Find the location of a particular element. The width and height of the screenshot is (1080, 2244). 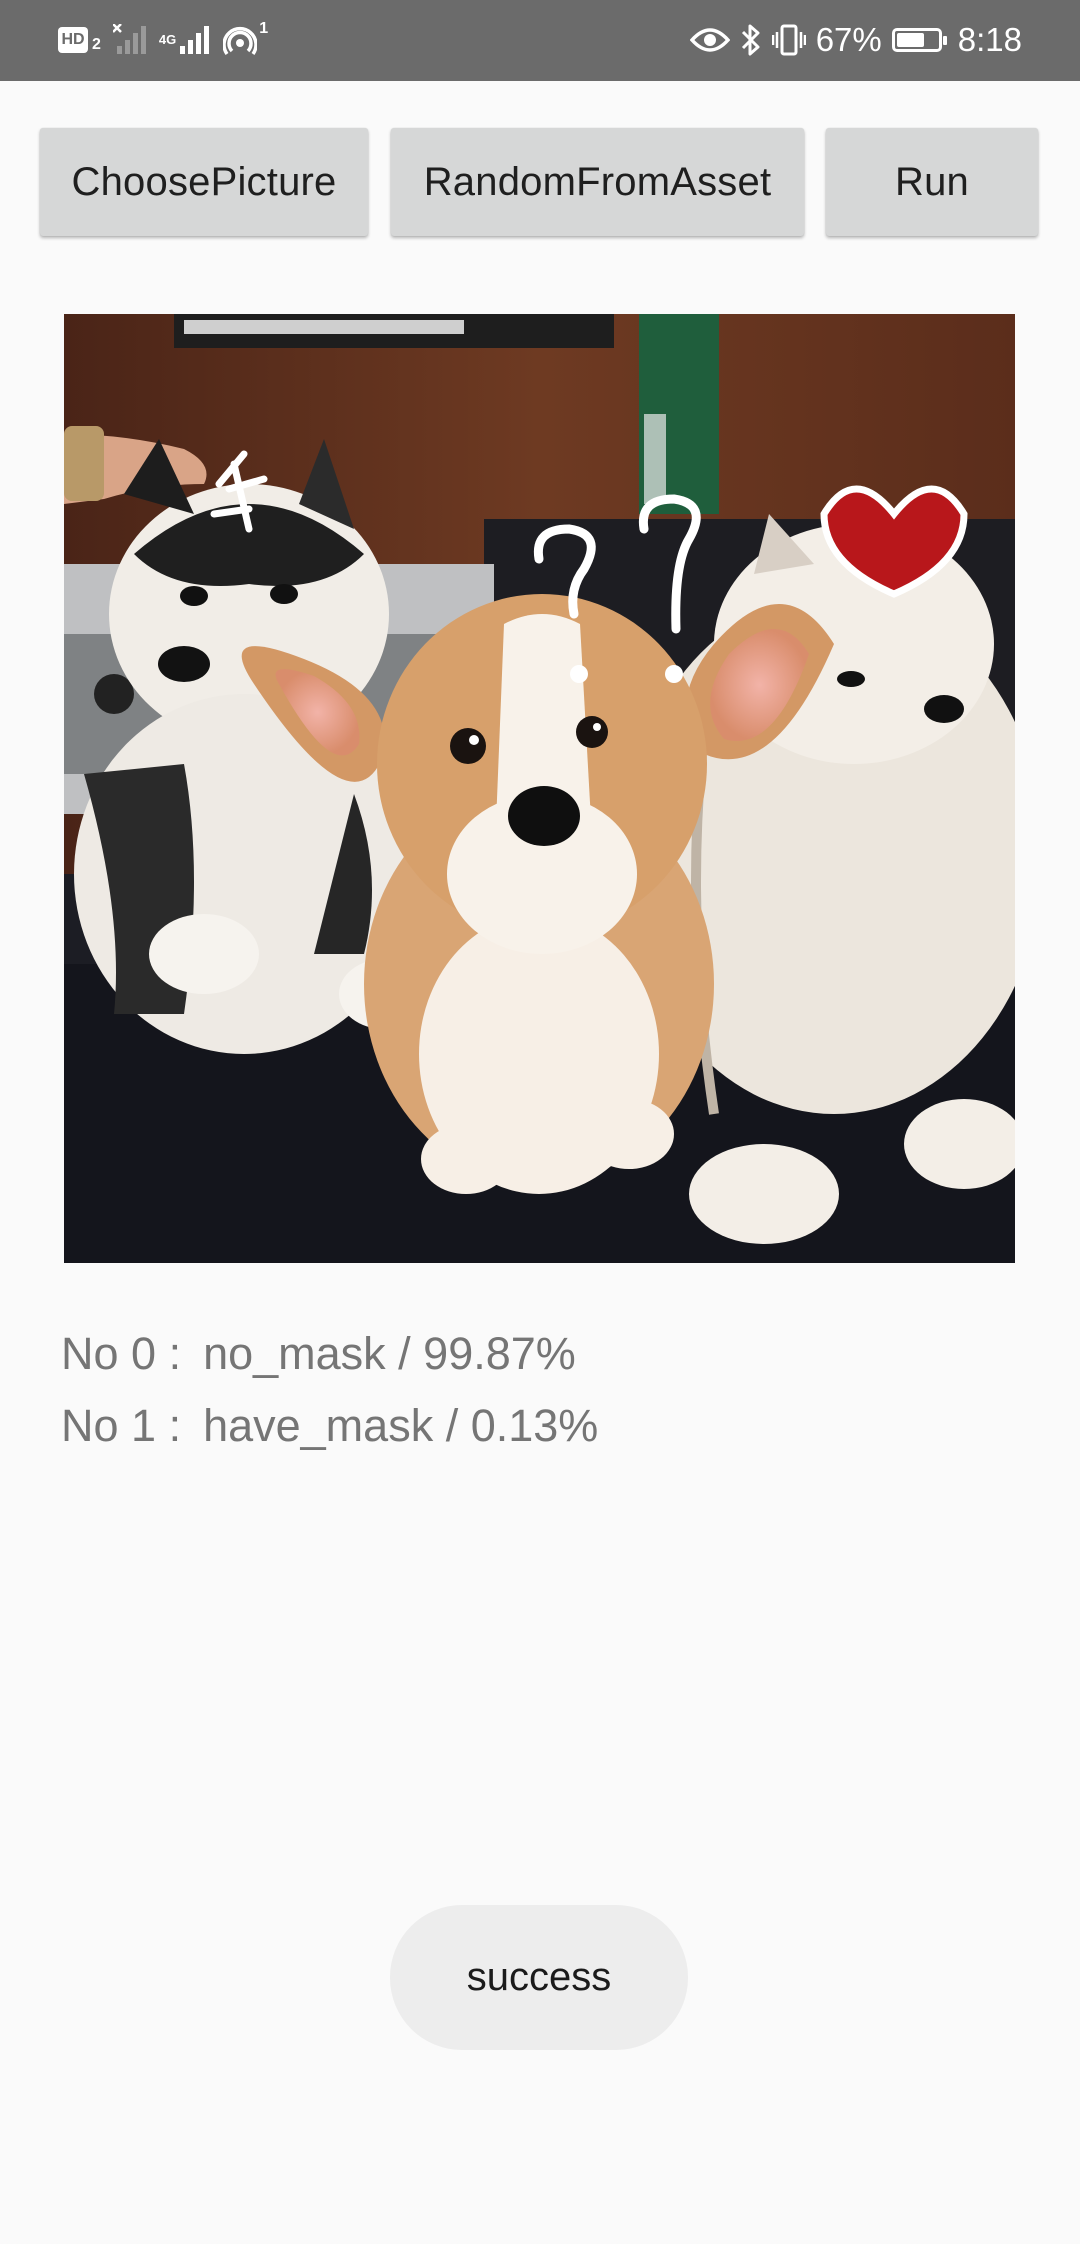

bluetooth-icon is located at coordinates (751, 40).